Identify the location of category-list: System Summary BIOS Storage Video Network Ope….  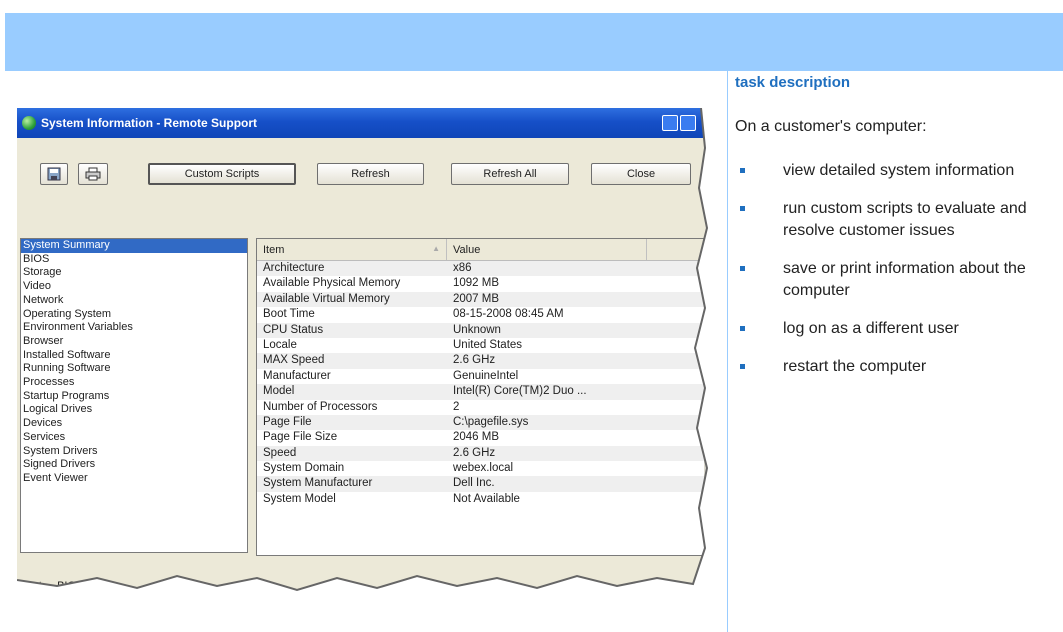
(134, 395).